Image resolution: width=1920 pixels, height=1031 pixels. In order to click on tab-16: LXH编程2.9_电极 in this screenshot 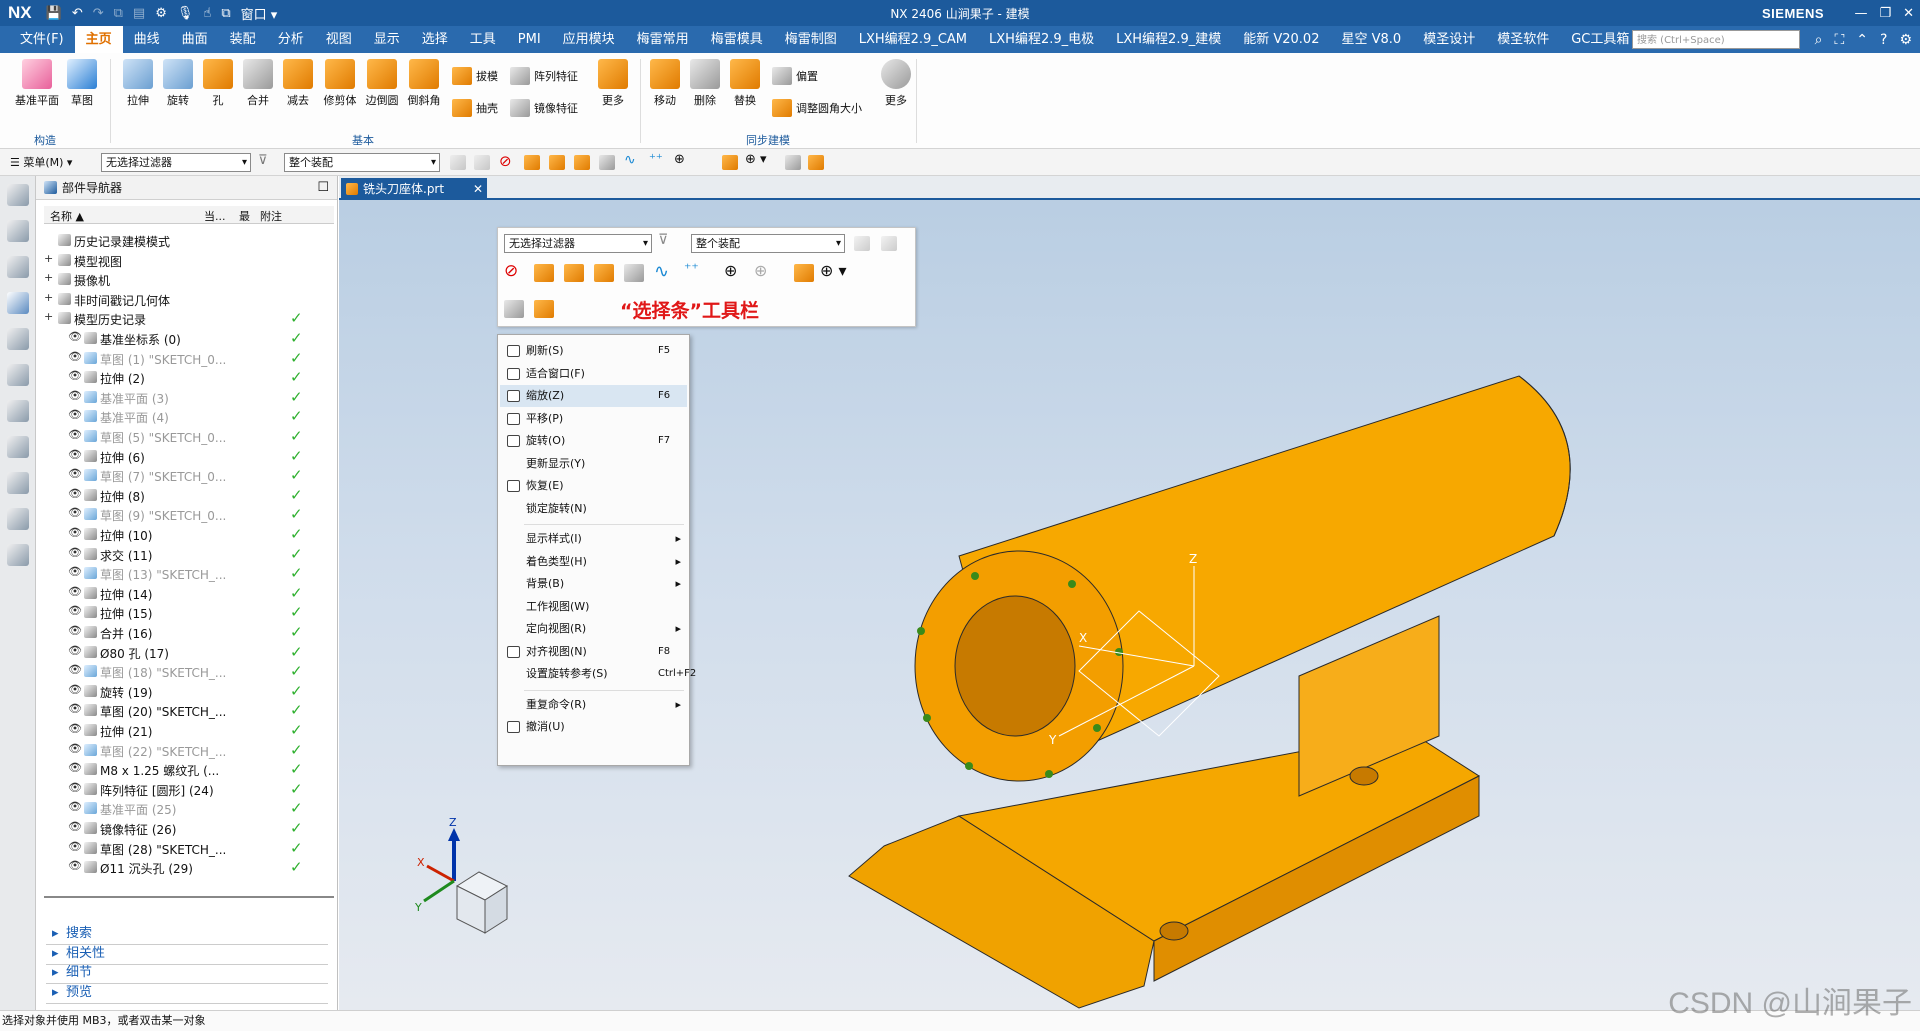, I will do `click(1041, 39)`.